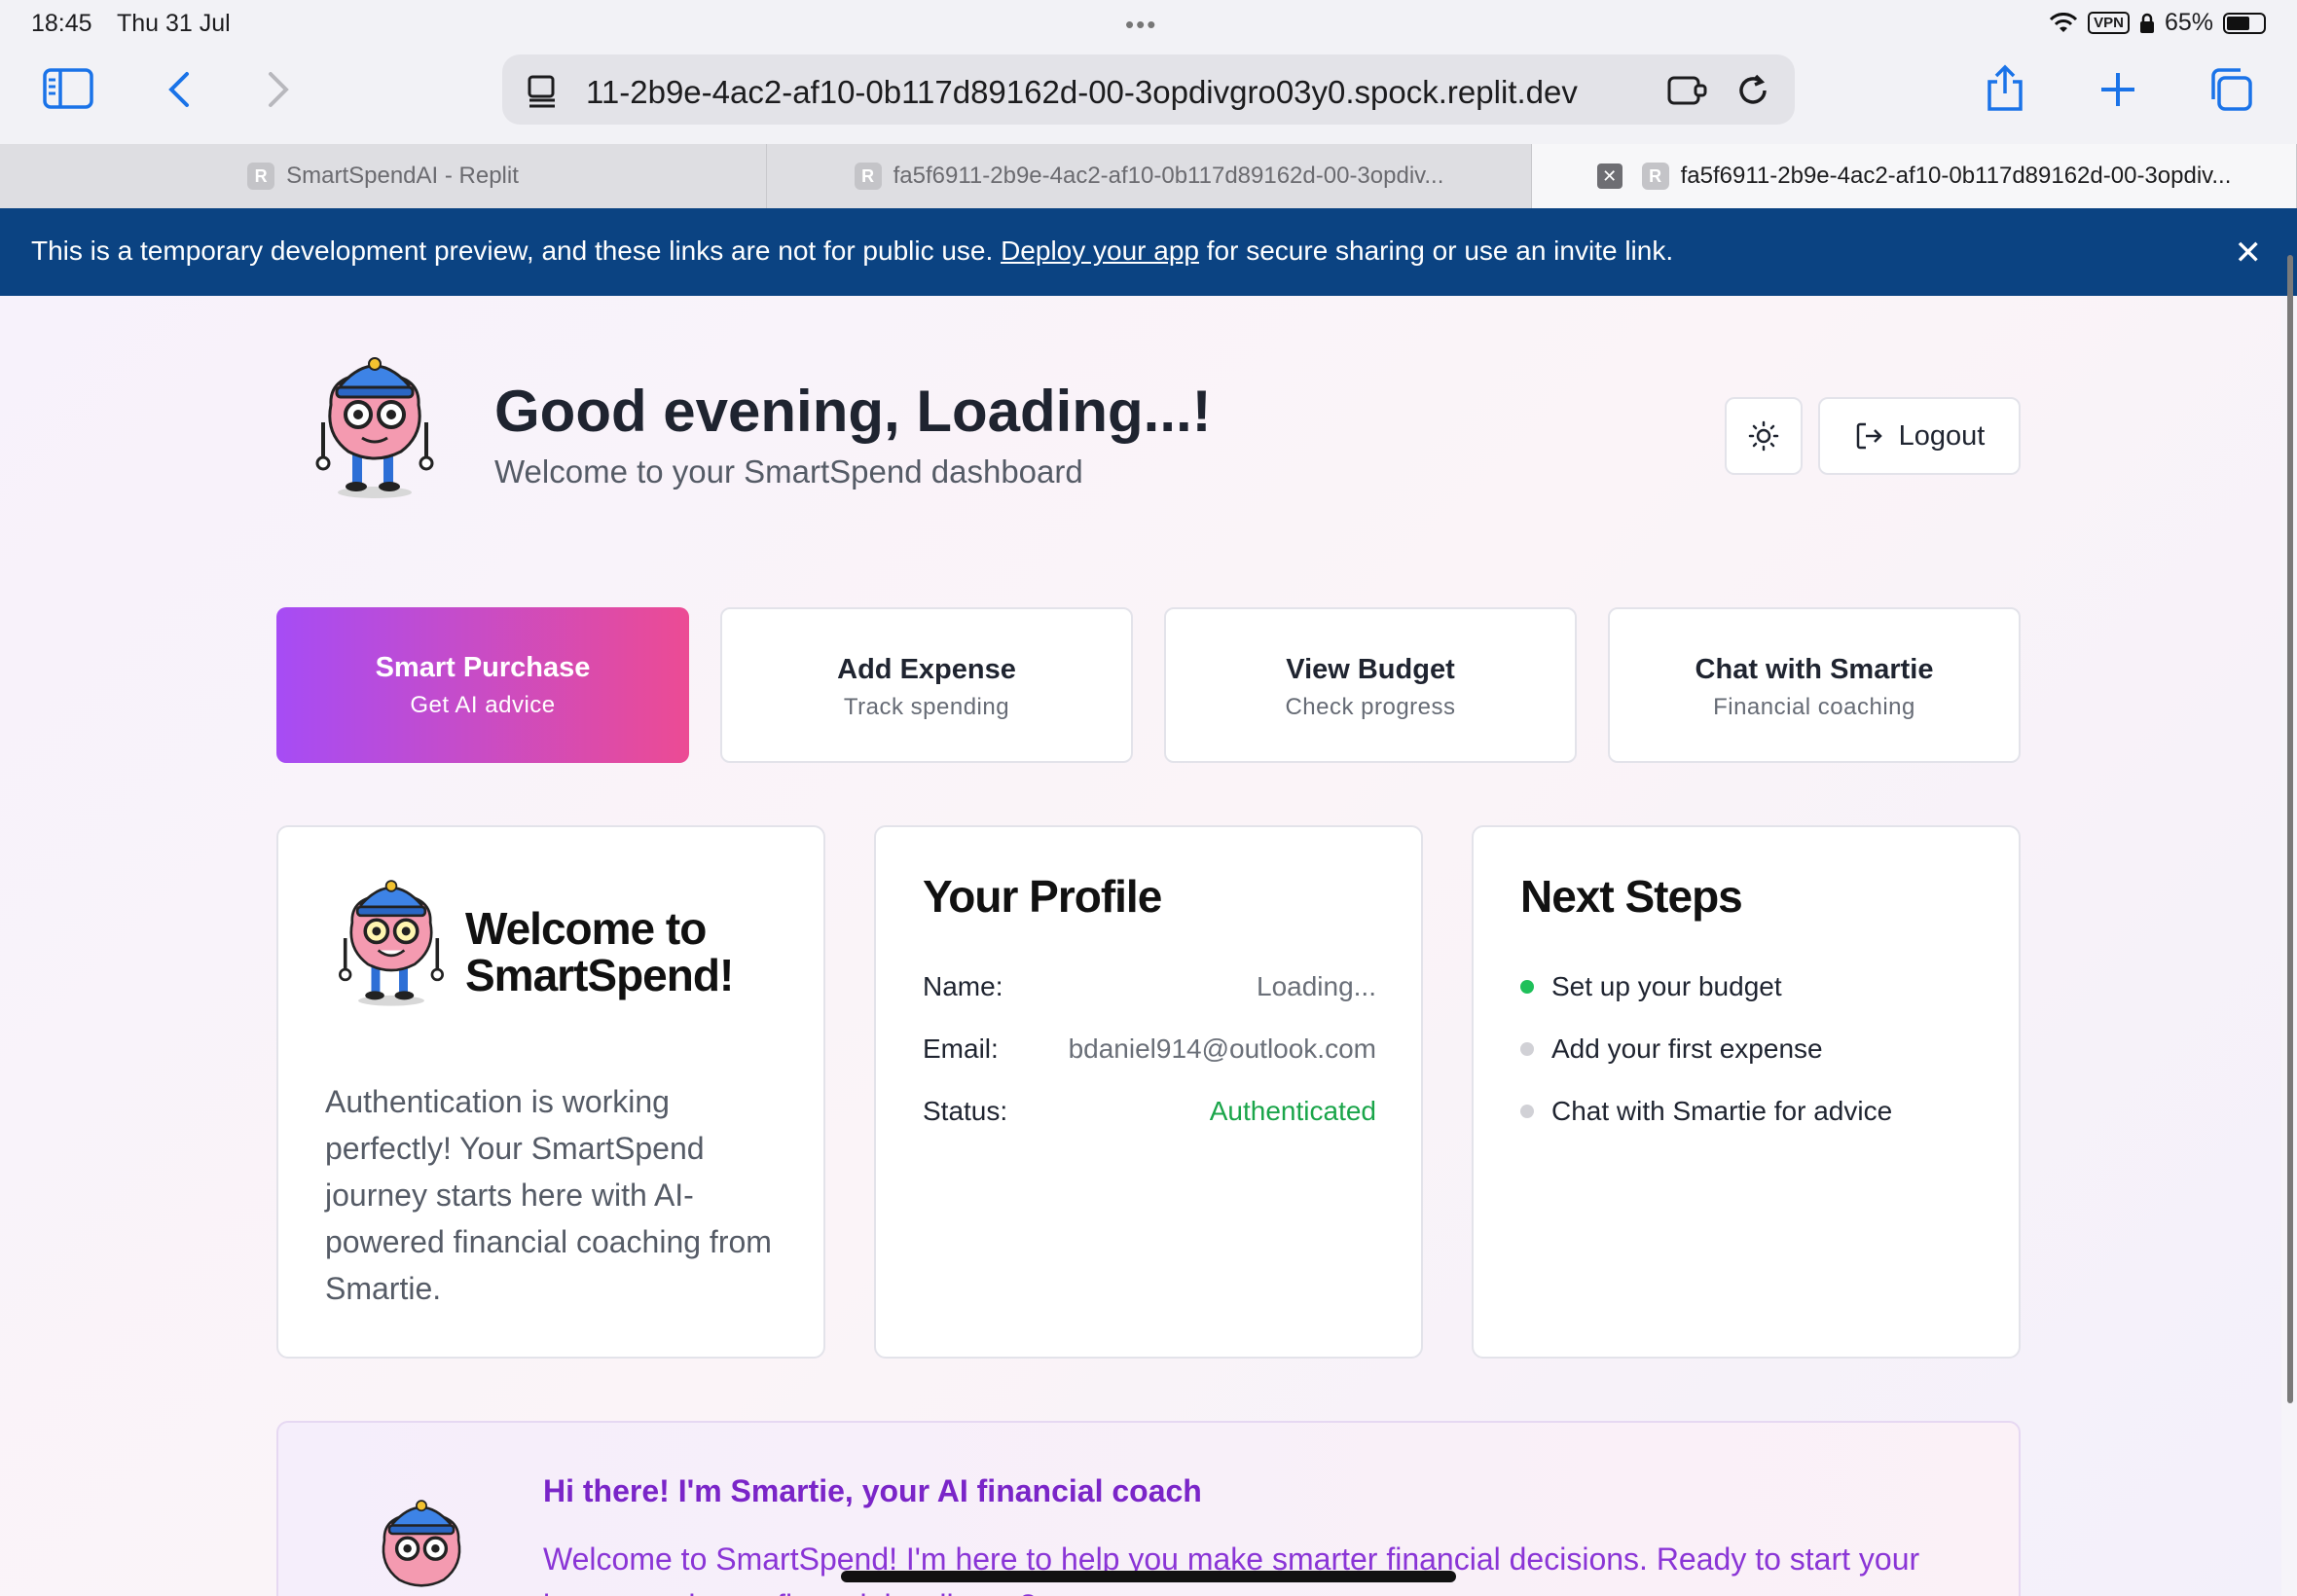 This screenshot has height=1596, width=2297. Describe the element at coordinates (2249, 253) in the screenshot. I see `banner-close-icon: ✕` at that location.